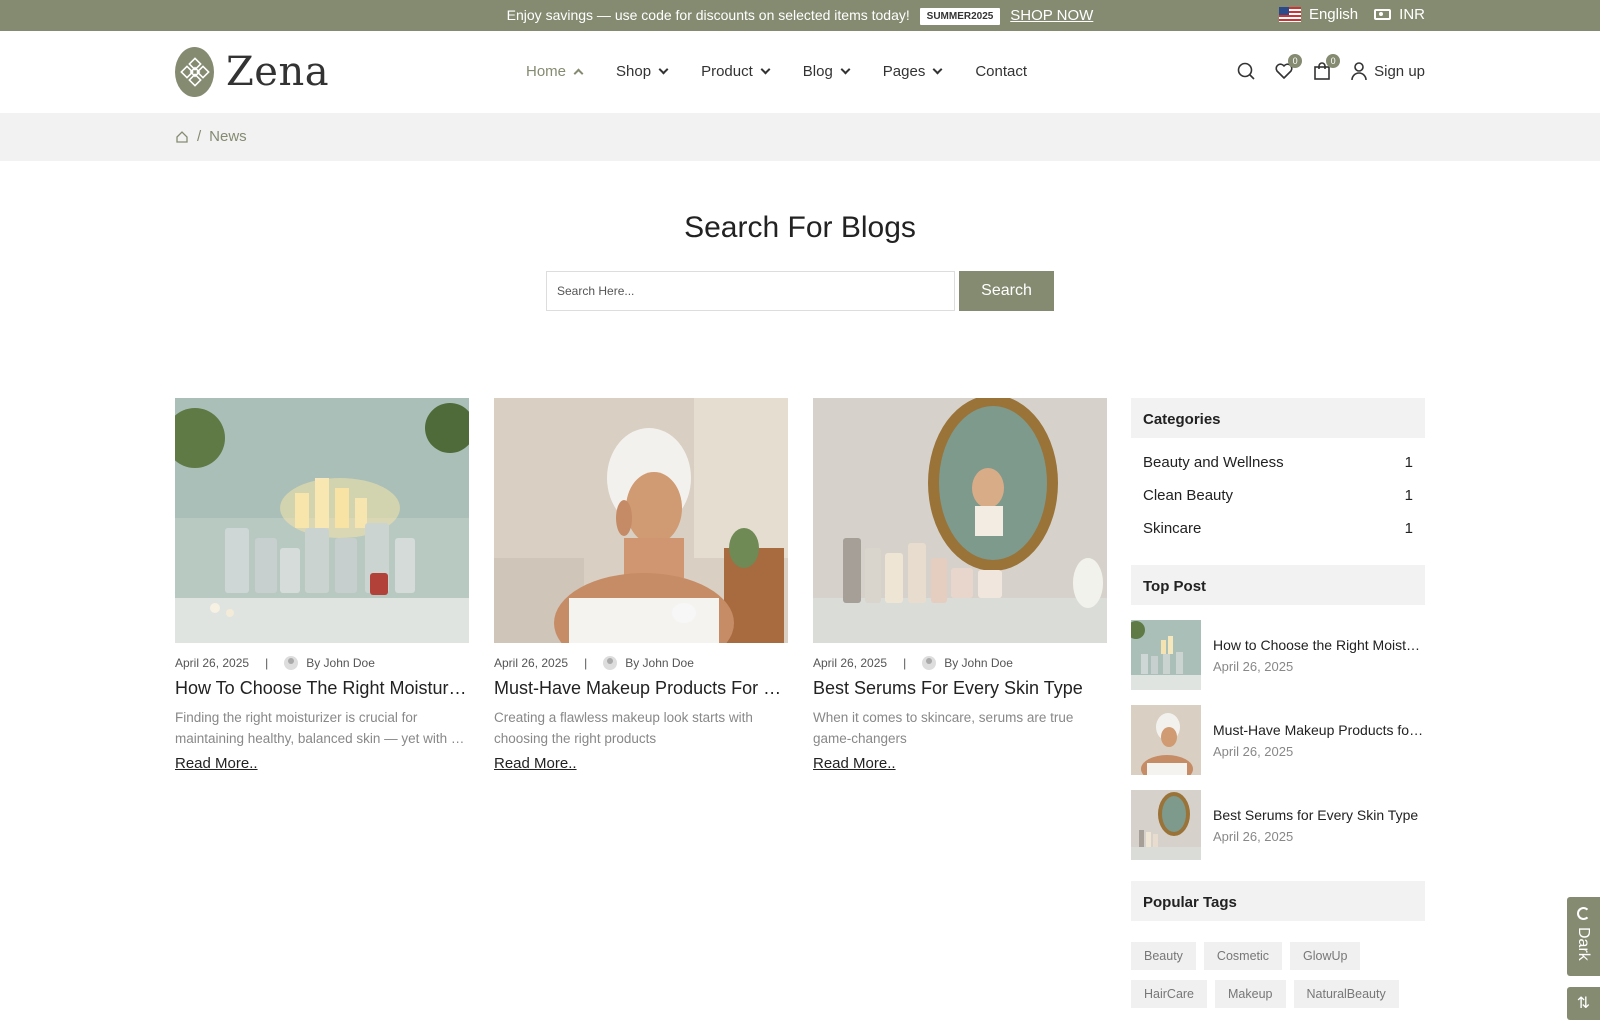 This screenshot has height=1020, width=1600. I want to click on category-item: Clean Beauty 1, so click(1278, 495).